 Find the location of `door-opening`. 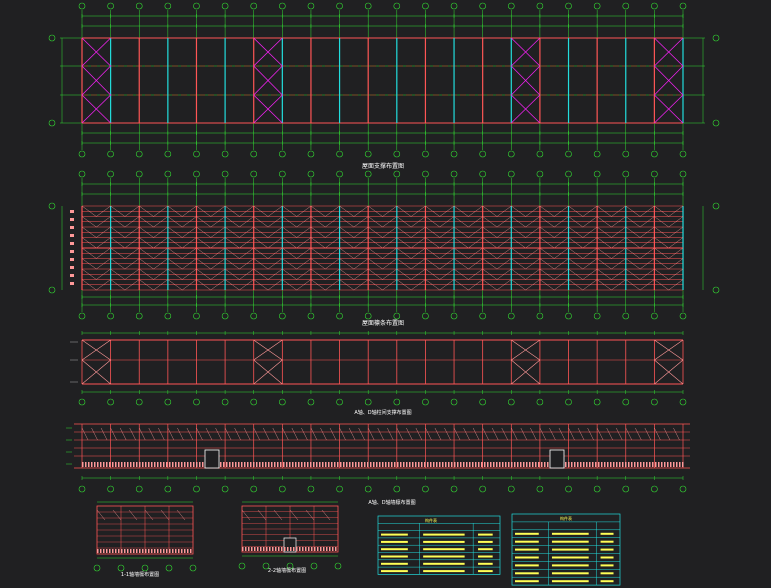

door-opening is located at coordinates (212, 459).